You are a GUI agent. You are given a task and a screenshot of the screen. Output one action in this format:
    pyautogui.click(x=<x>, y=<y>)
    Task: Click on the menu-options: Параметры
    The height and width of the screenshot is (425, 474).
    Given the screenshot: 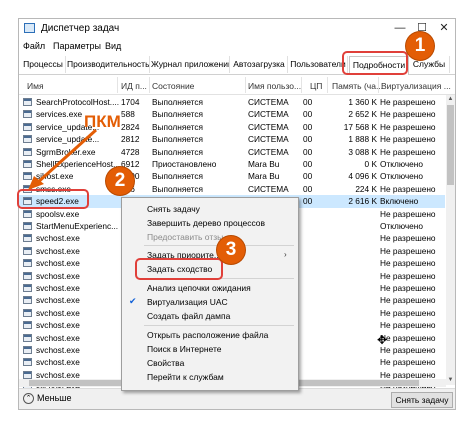 What is the action you would take?
    pyautogui.click(x=77, y=46)
    